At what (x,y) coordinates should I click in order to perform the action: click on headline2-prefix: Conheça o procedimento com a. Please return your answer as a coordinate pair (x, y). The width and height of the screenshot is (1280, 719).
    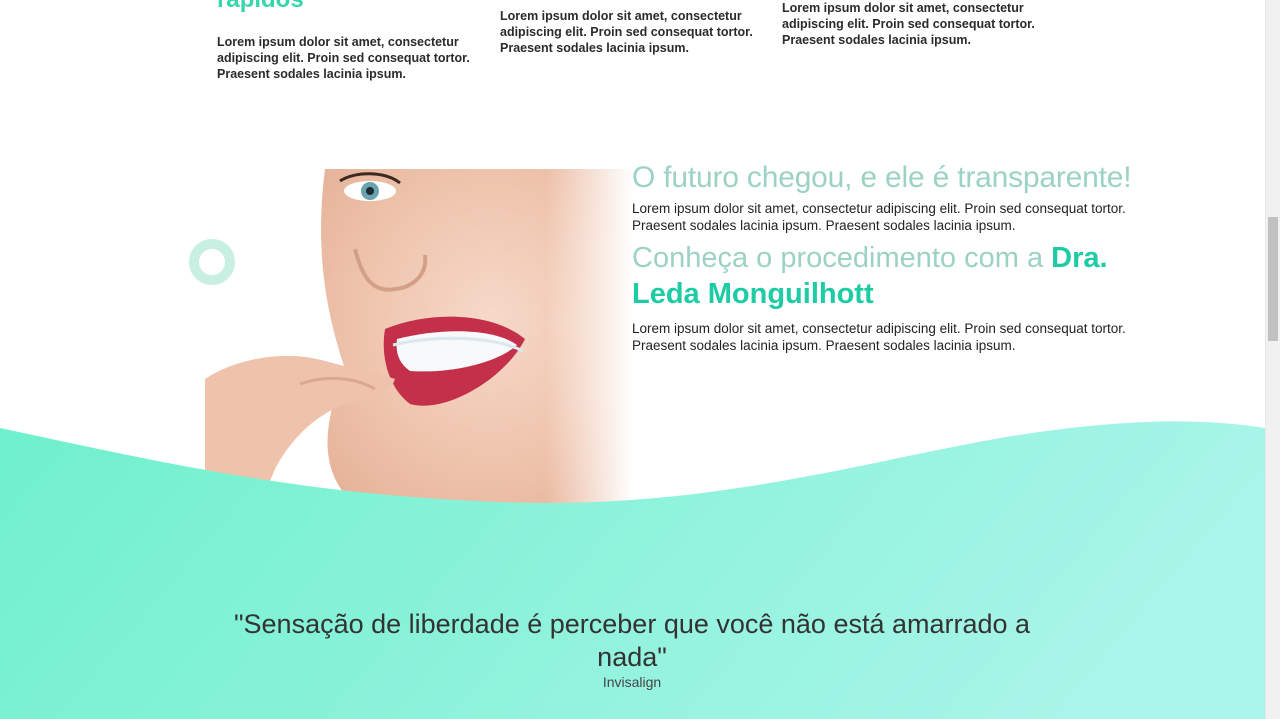
    Looking at the image, I should click on (842, 258).